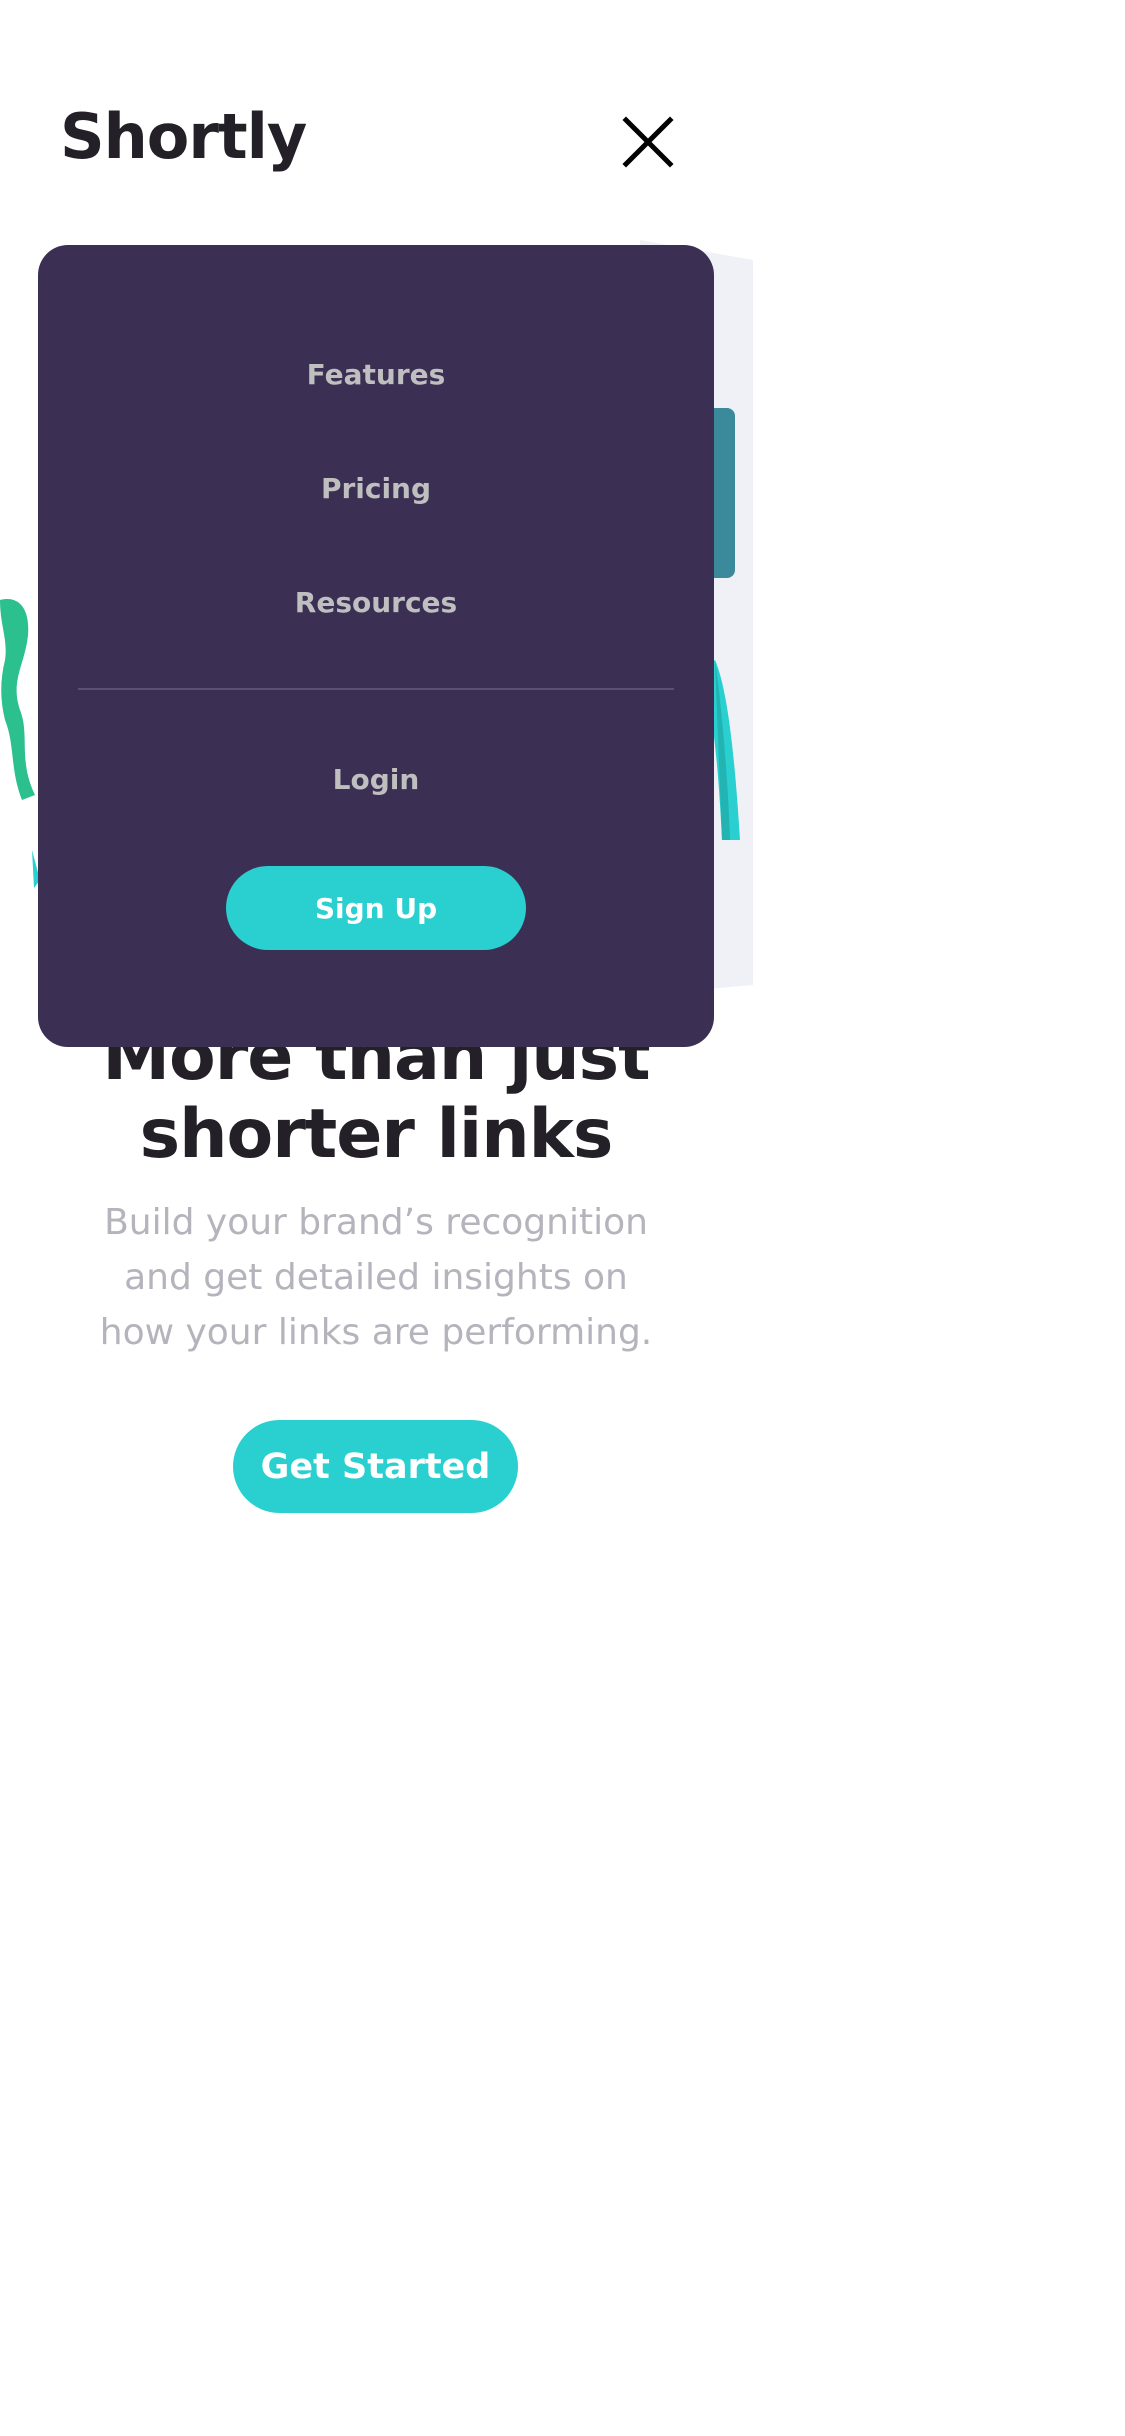  I want to click on menu-item-features: Features, so click(376, 374).